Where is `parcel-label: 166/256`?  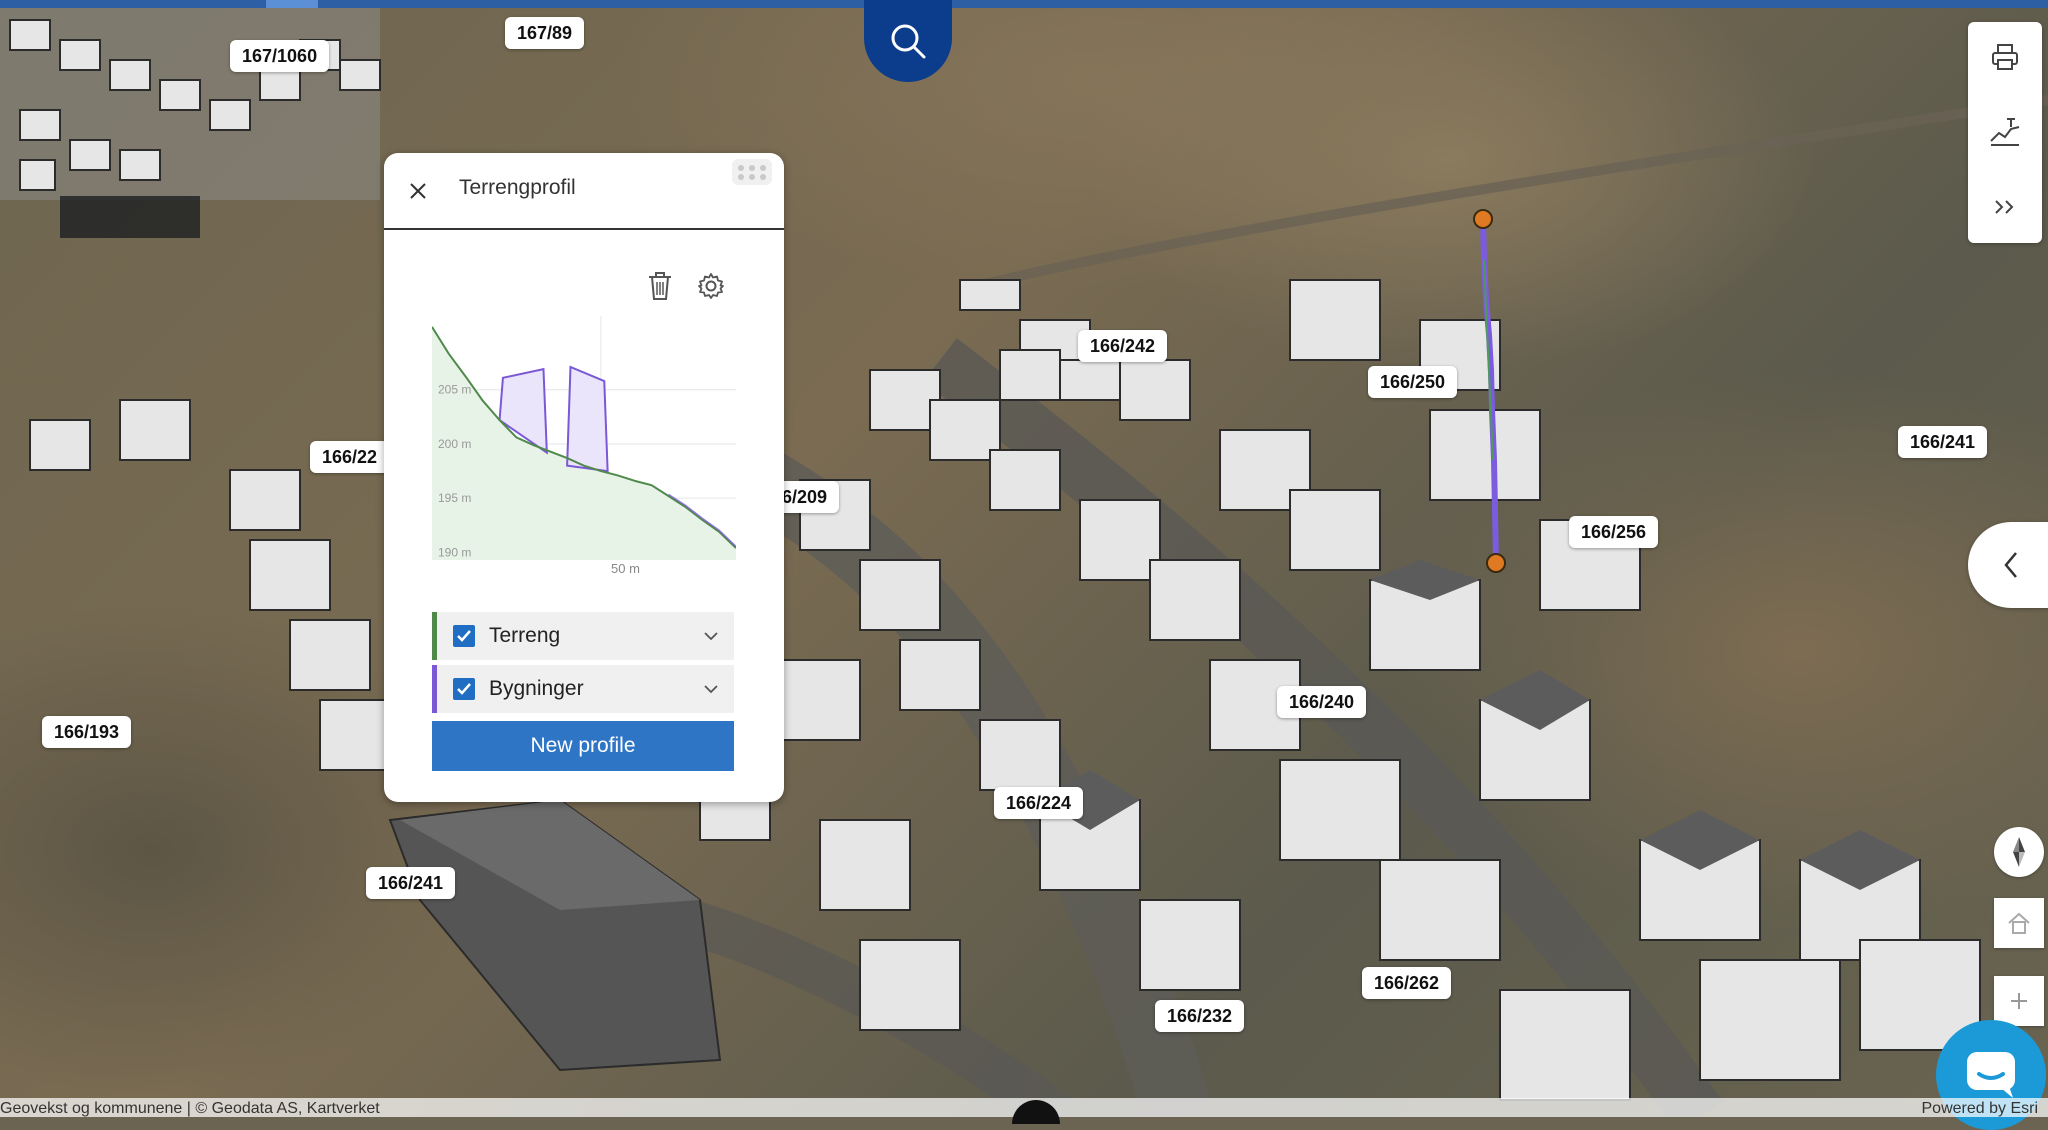
parcel-label: 166/256 is located at coordinates (1614, 532).